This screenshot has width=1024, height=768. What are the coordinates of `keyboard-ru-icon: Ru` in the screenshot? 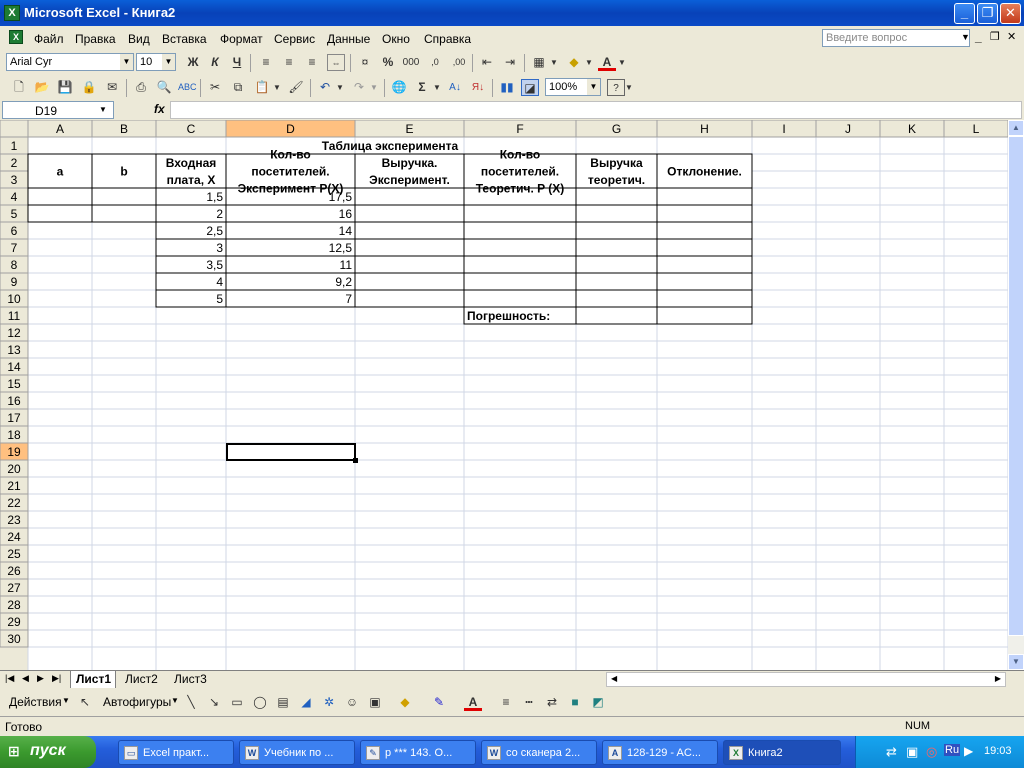 It's located at (952, 750).